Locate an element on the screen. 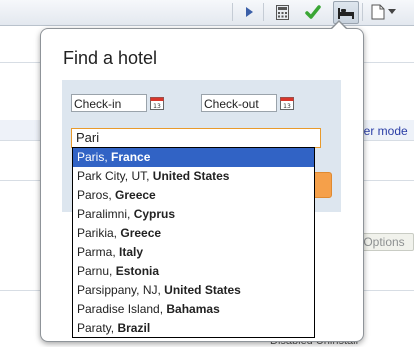 The height and width of the screenshot is (347, 414). suggestion-item: Paralimni, Cyprus is located at coordinates (193, 214).